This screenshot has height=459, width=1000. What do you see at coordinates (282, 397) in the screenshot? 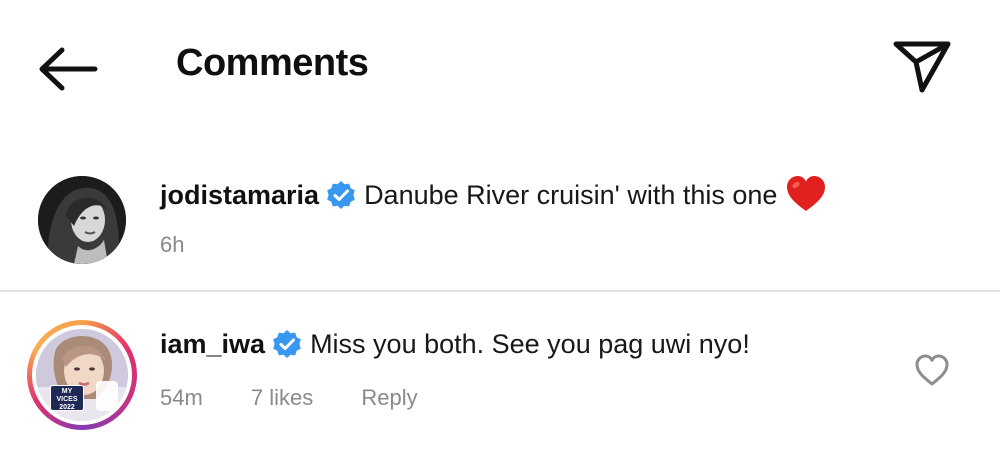
I see `comment-likes-count: 7 likes` at bounding box center [282, 397].